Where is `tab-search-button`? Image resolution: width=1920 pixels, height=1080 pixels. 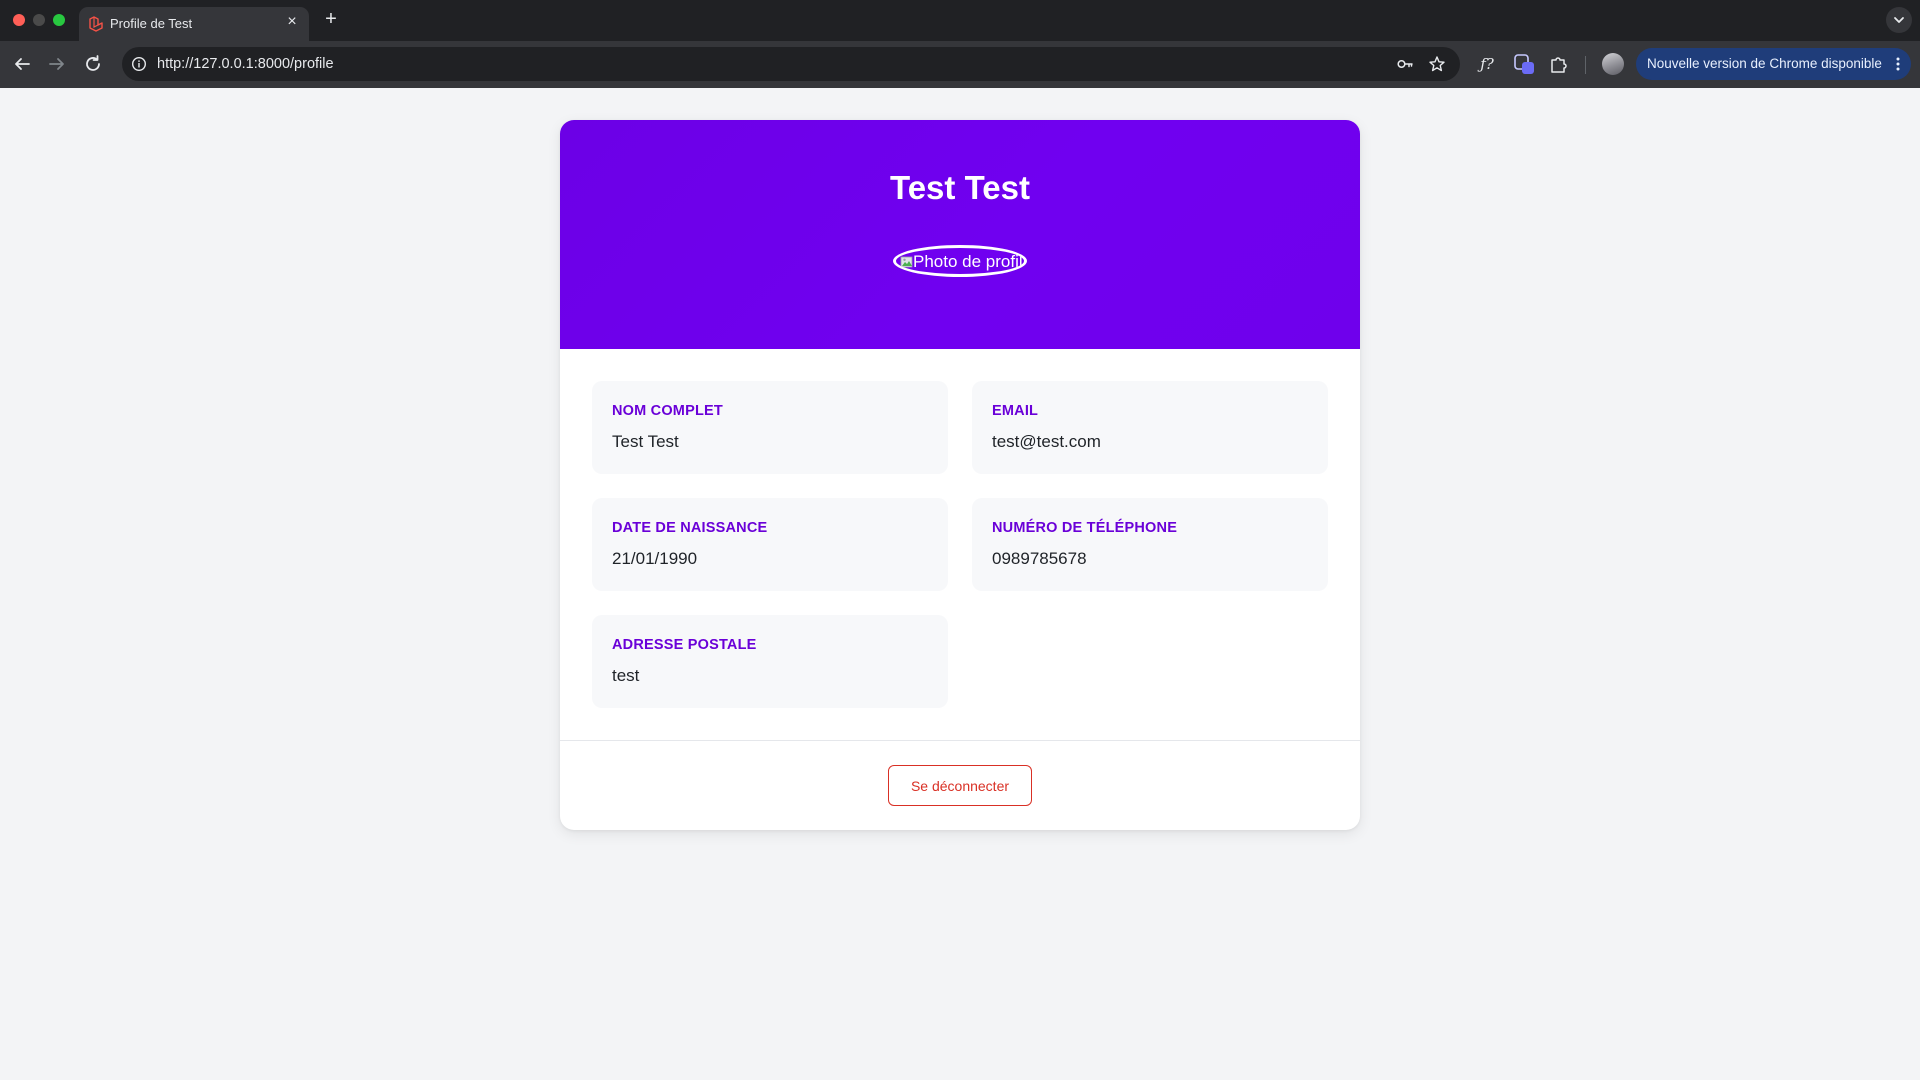
tab-search-button is located at coordinates (1899, 20).